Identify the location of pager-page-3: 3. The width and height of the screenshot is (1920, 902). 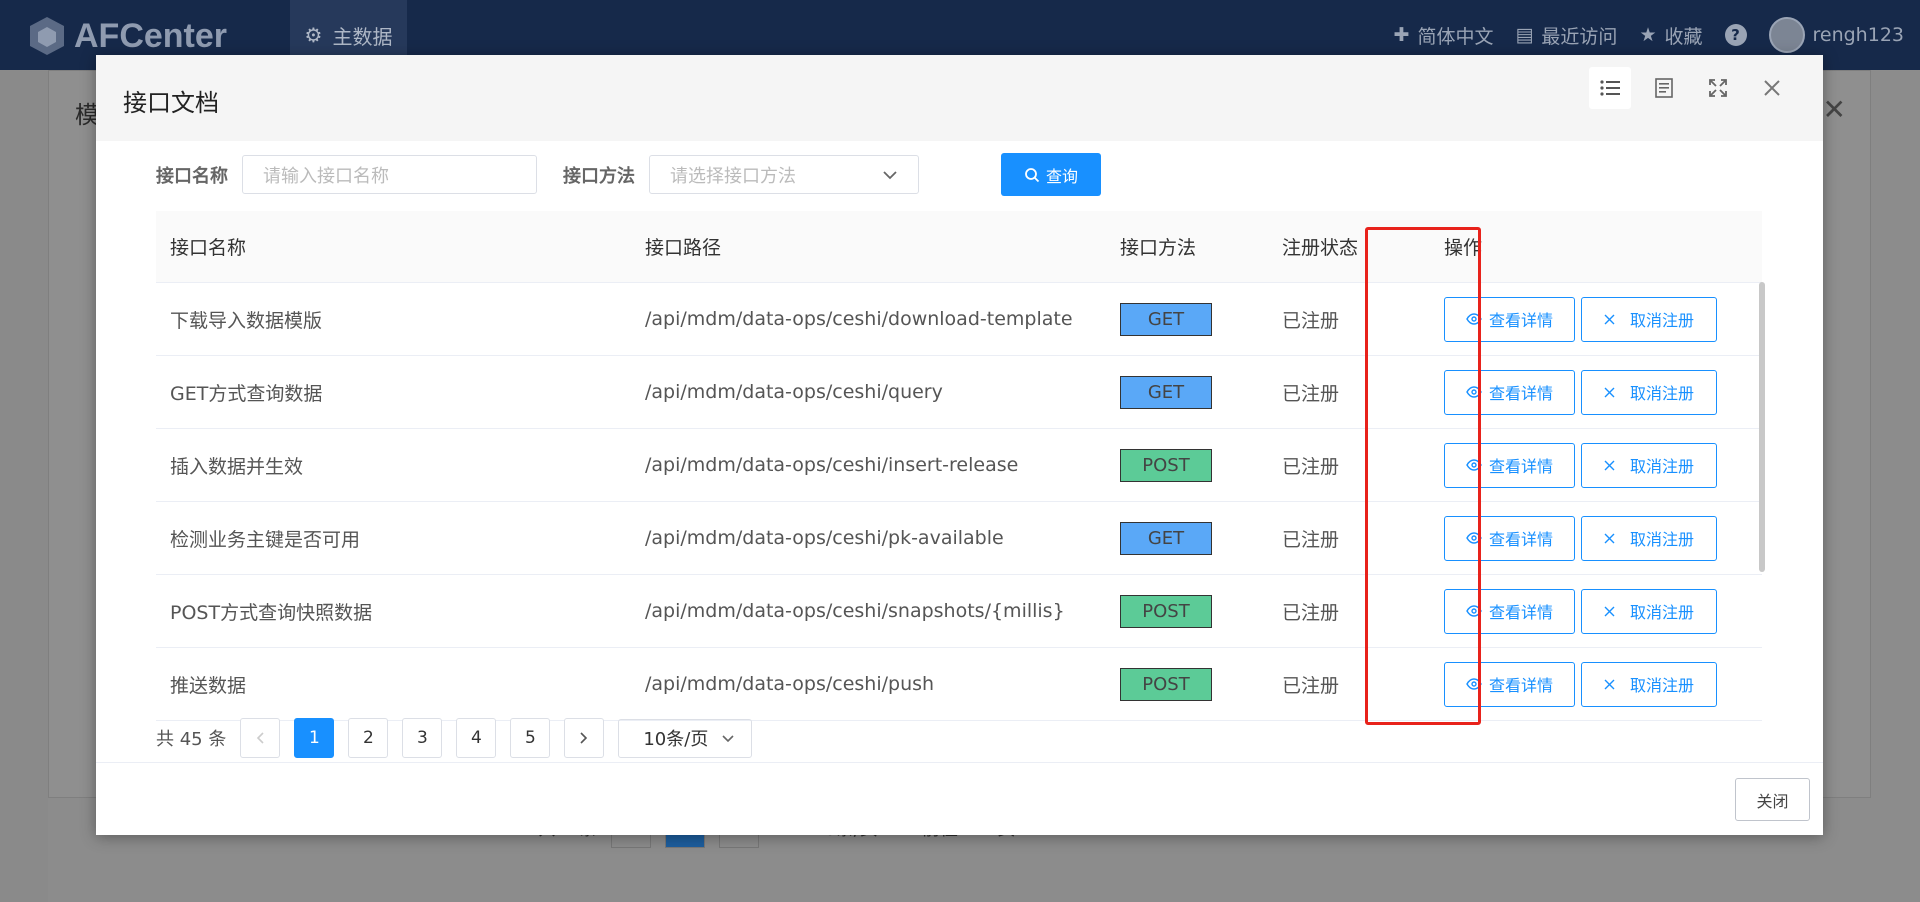
(422, 738).